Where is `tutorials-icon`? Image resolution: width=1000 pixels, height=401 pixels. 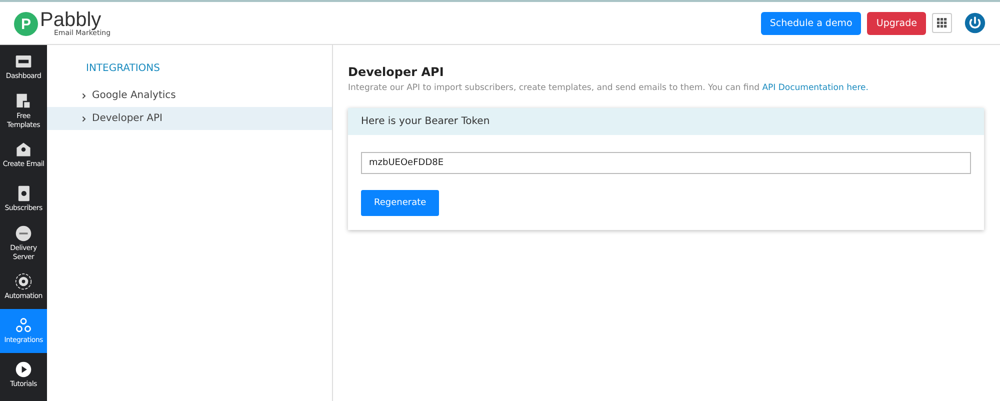 tutorials-icon is located at coordinates (23, 369).